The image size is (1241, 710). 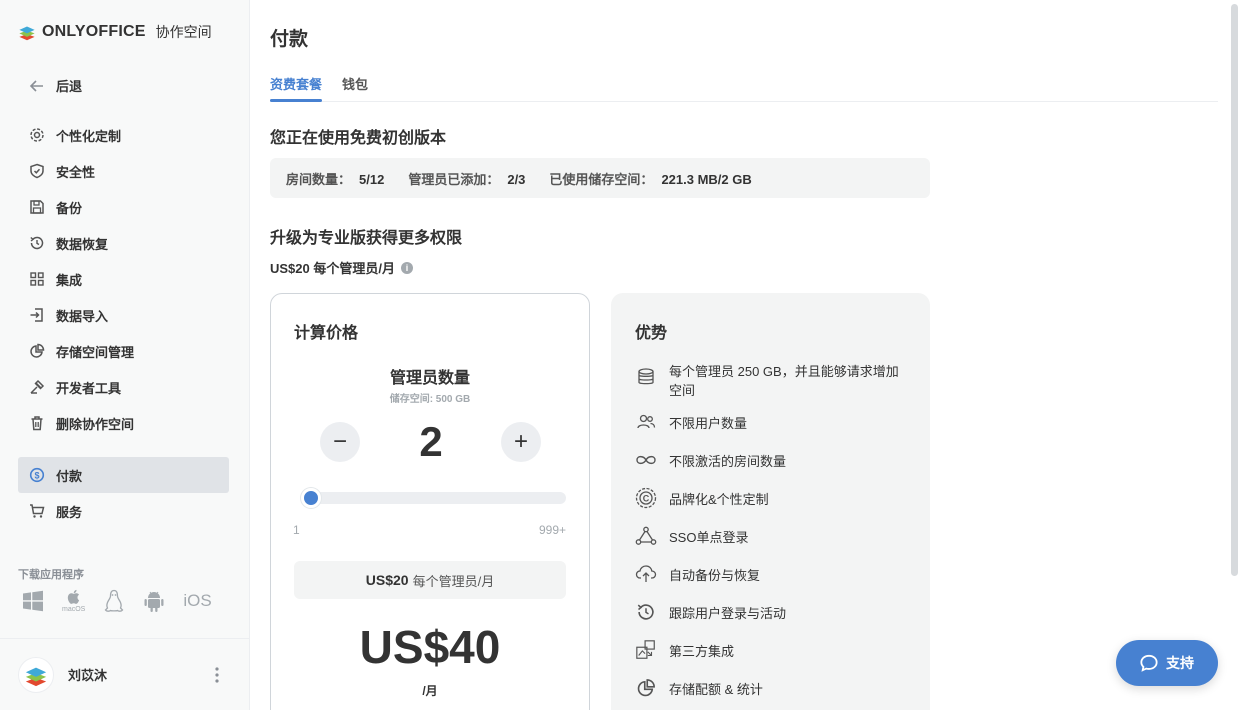 I want to click on onlyoffice-logo-icon, so click(x=27, y=32).